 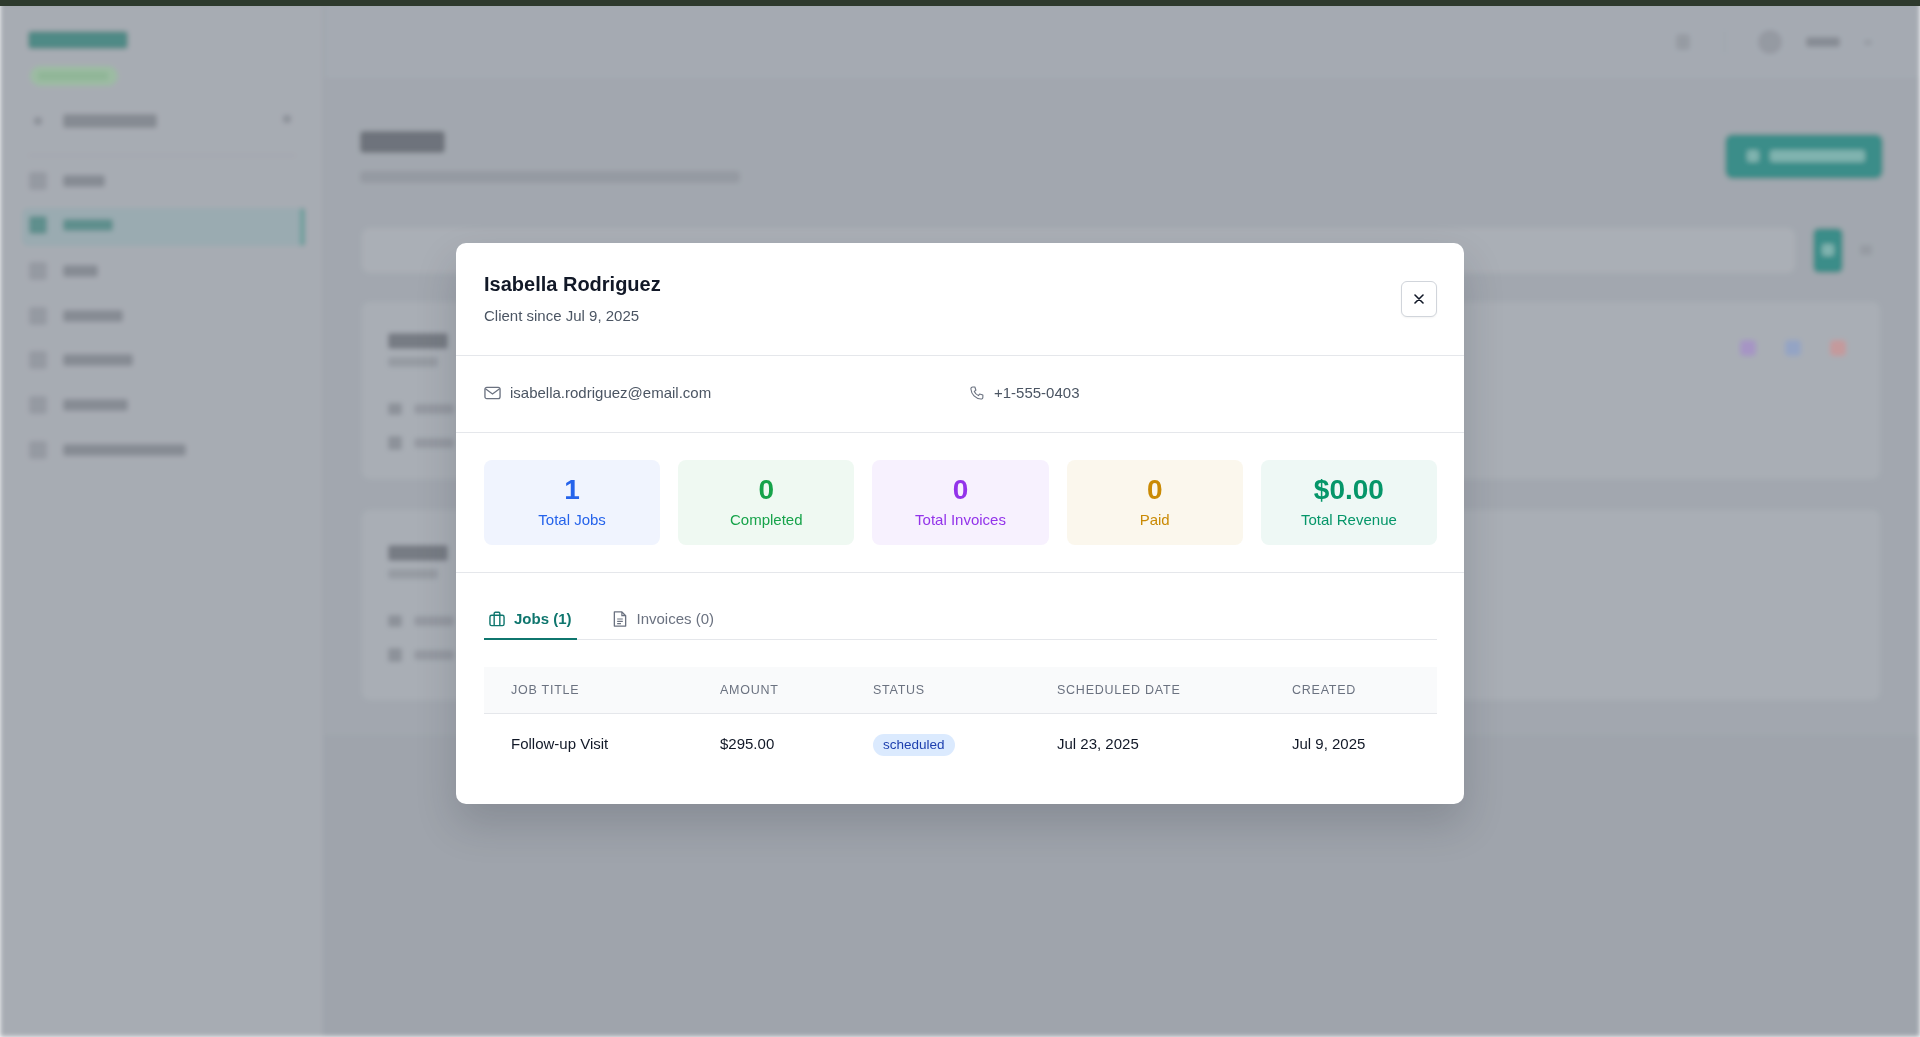 What do you see at coordinates (1329, 743) in the screenshot?
I see `date-cell: Jul 9, 2025` at bounding box center [1329, 743].